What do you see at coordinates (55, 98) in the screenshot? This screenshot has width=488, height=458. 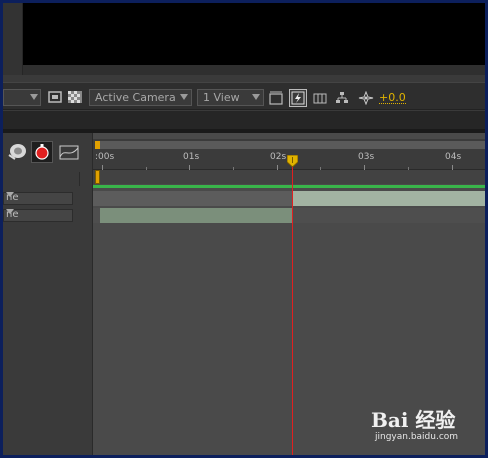 I see `region-of-interest-icon` at bounding box center [55, 98].